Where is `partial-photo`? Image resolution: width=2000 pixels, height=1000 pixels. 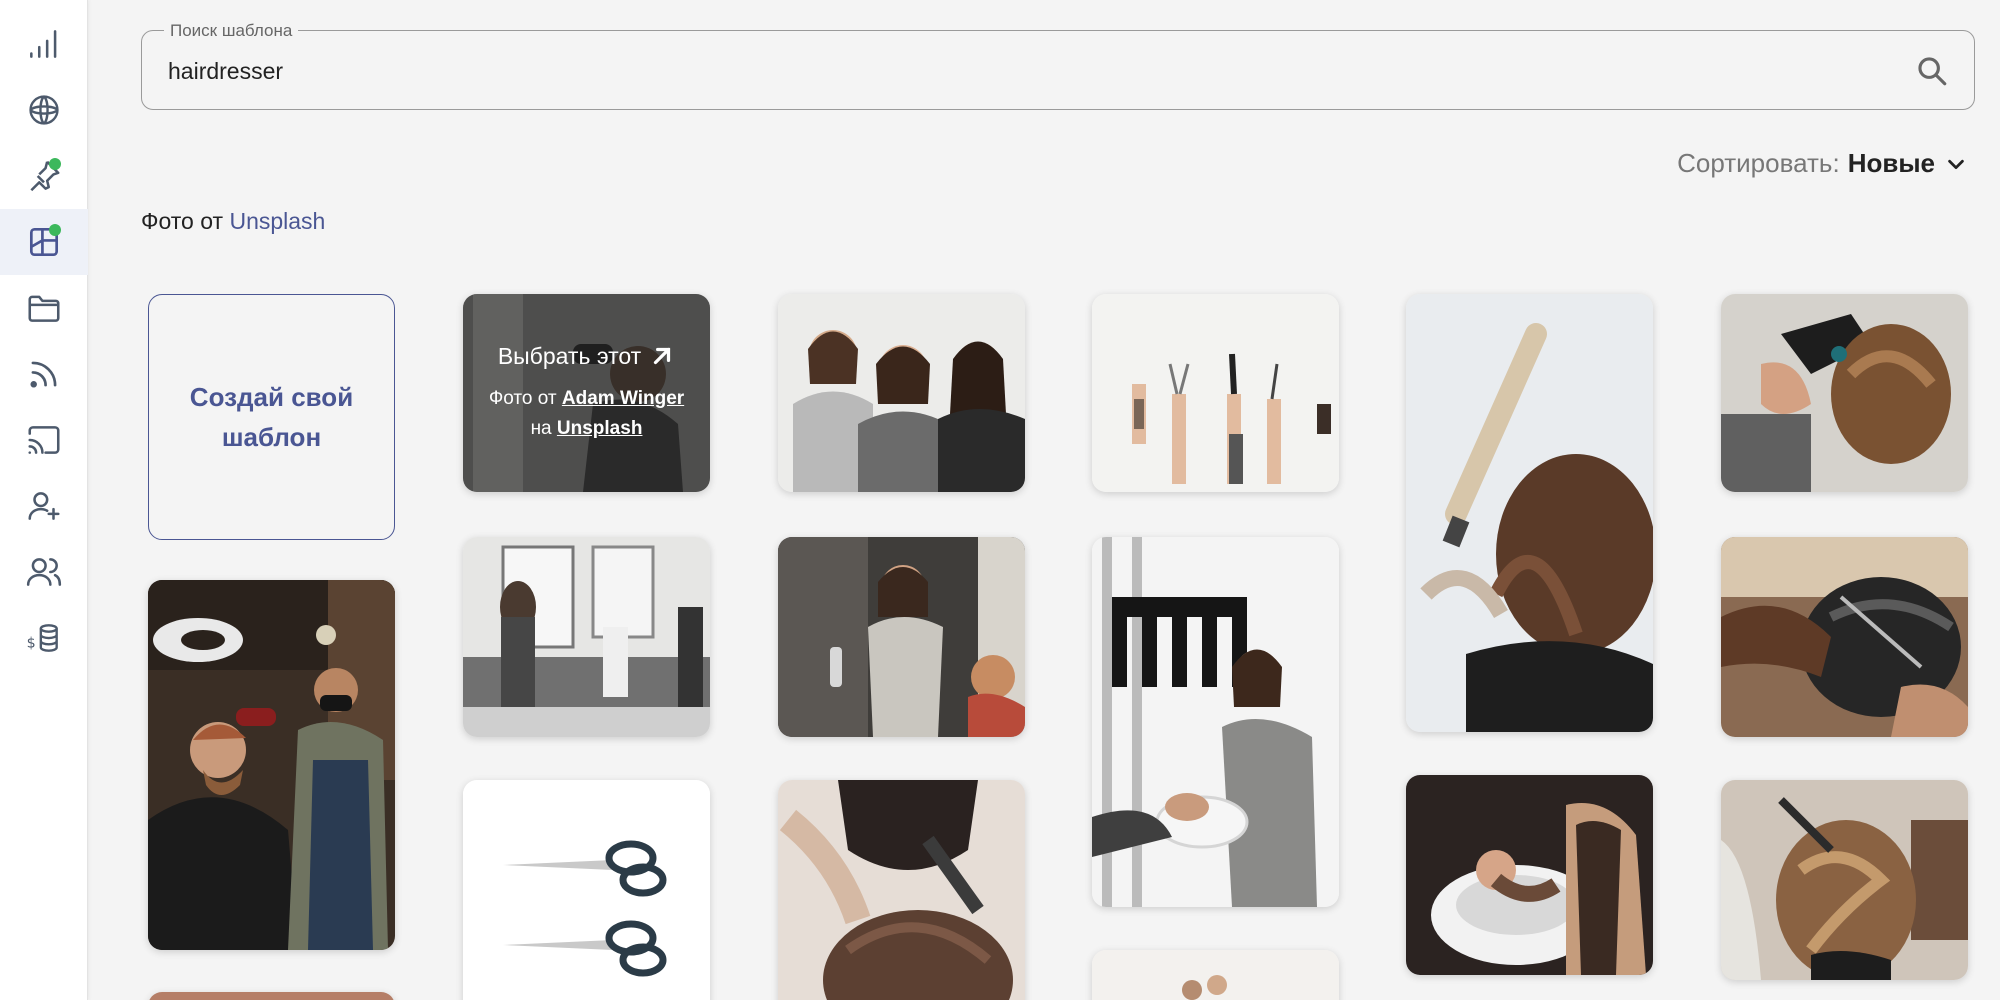
partial-photo is located at coordinates (271, 996).